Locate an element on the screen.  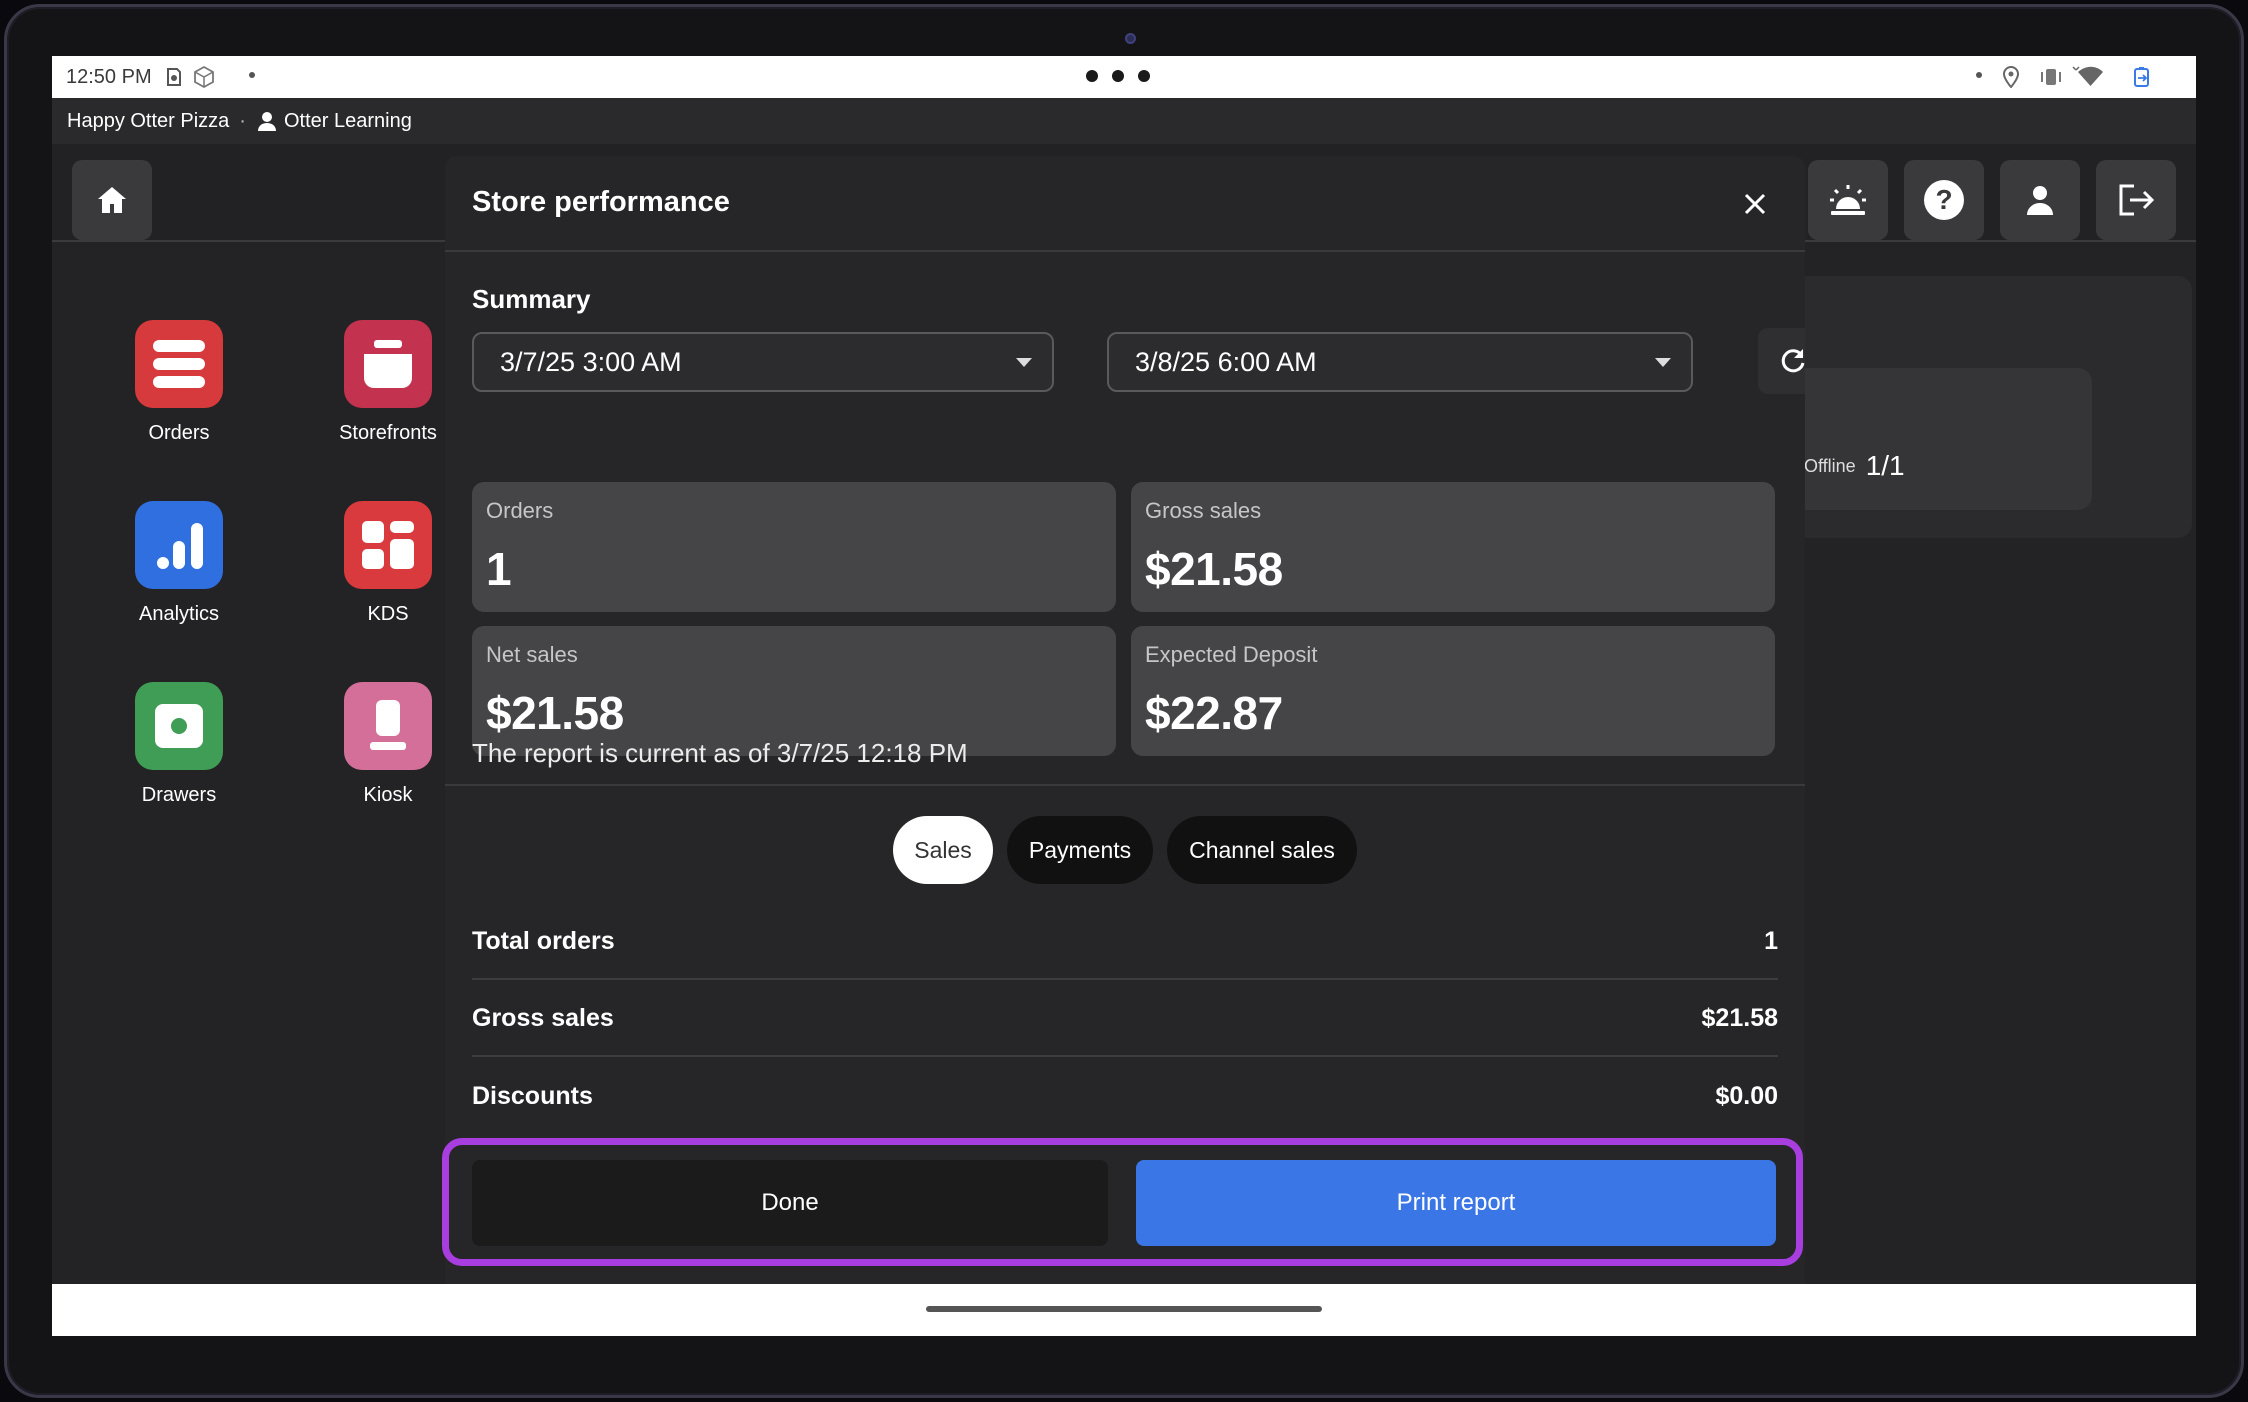
app-label-analytics: Analytics is located at coordinates (179, 614).